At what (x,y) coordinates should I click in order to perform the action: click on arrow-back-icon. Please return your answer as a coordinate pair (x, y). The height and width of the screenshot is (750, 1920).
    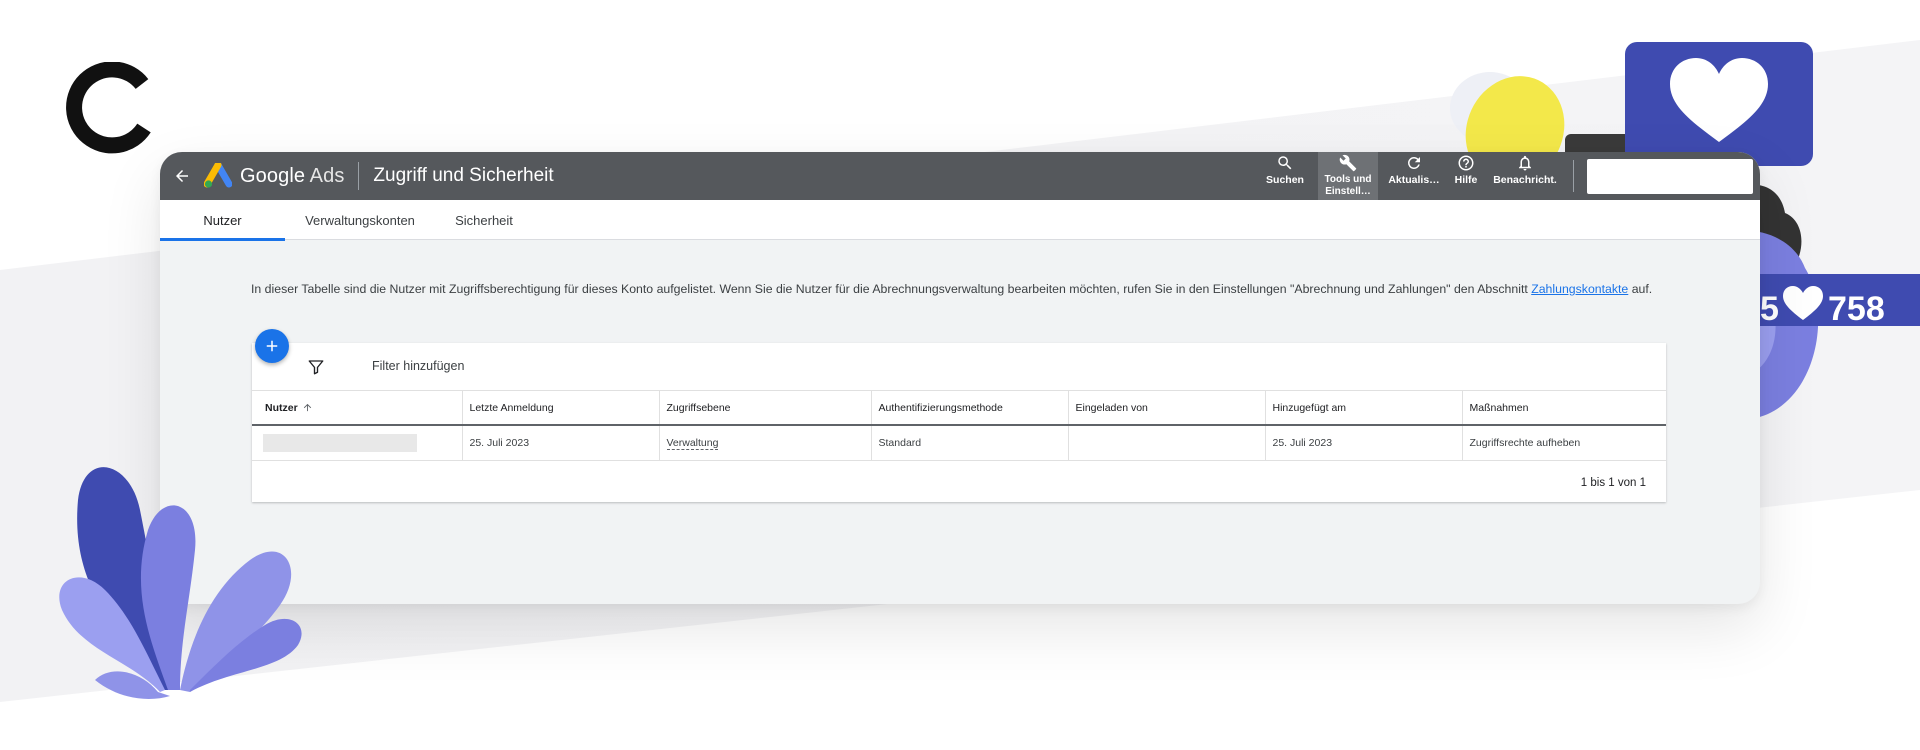
    Looking at the image, I should click on (182, 176).